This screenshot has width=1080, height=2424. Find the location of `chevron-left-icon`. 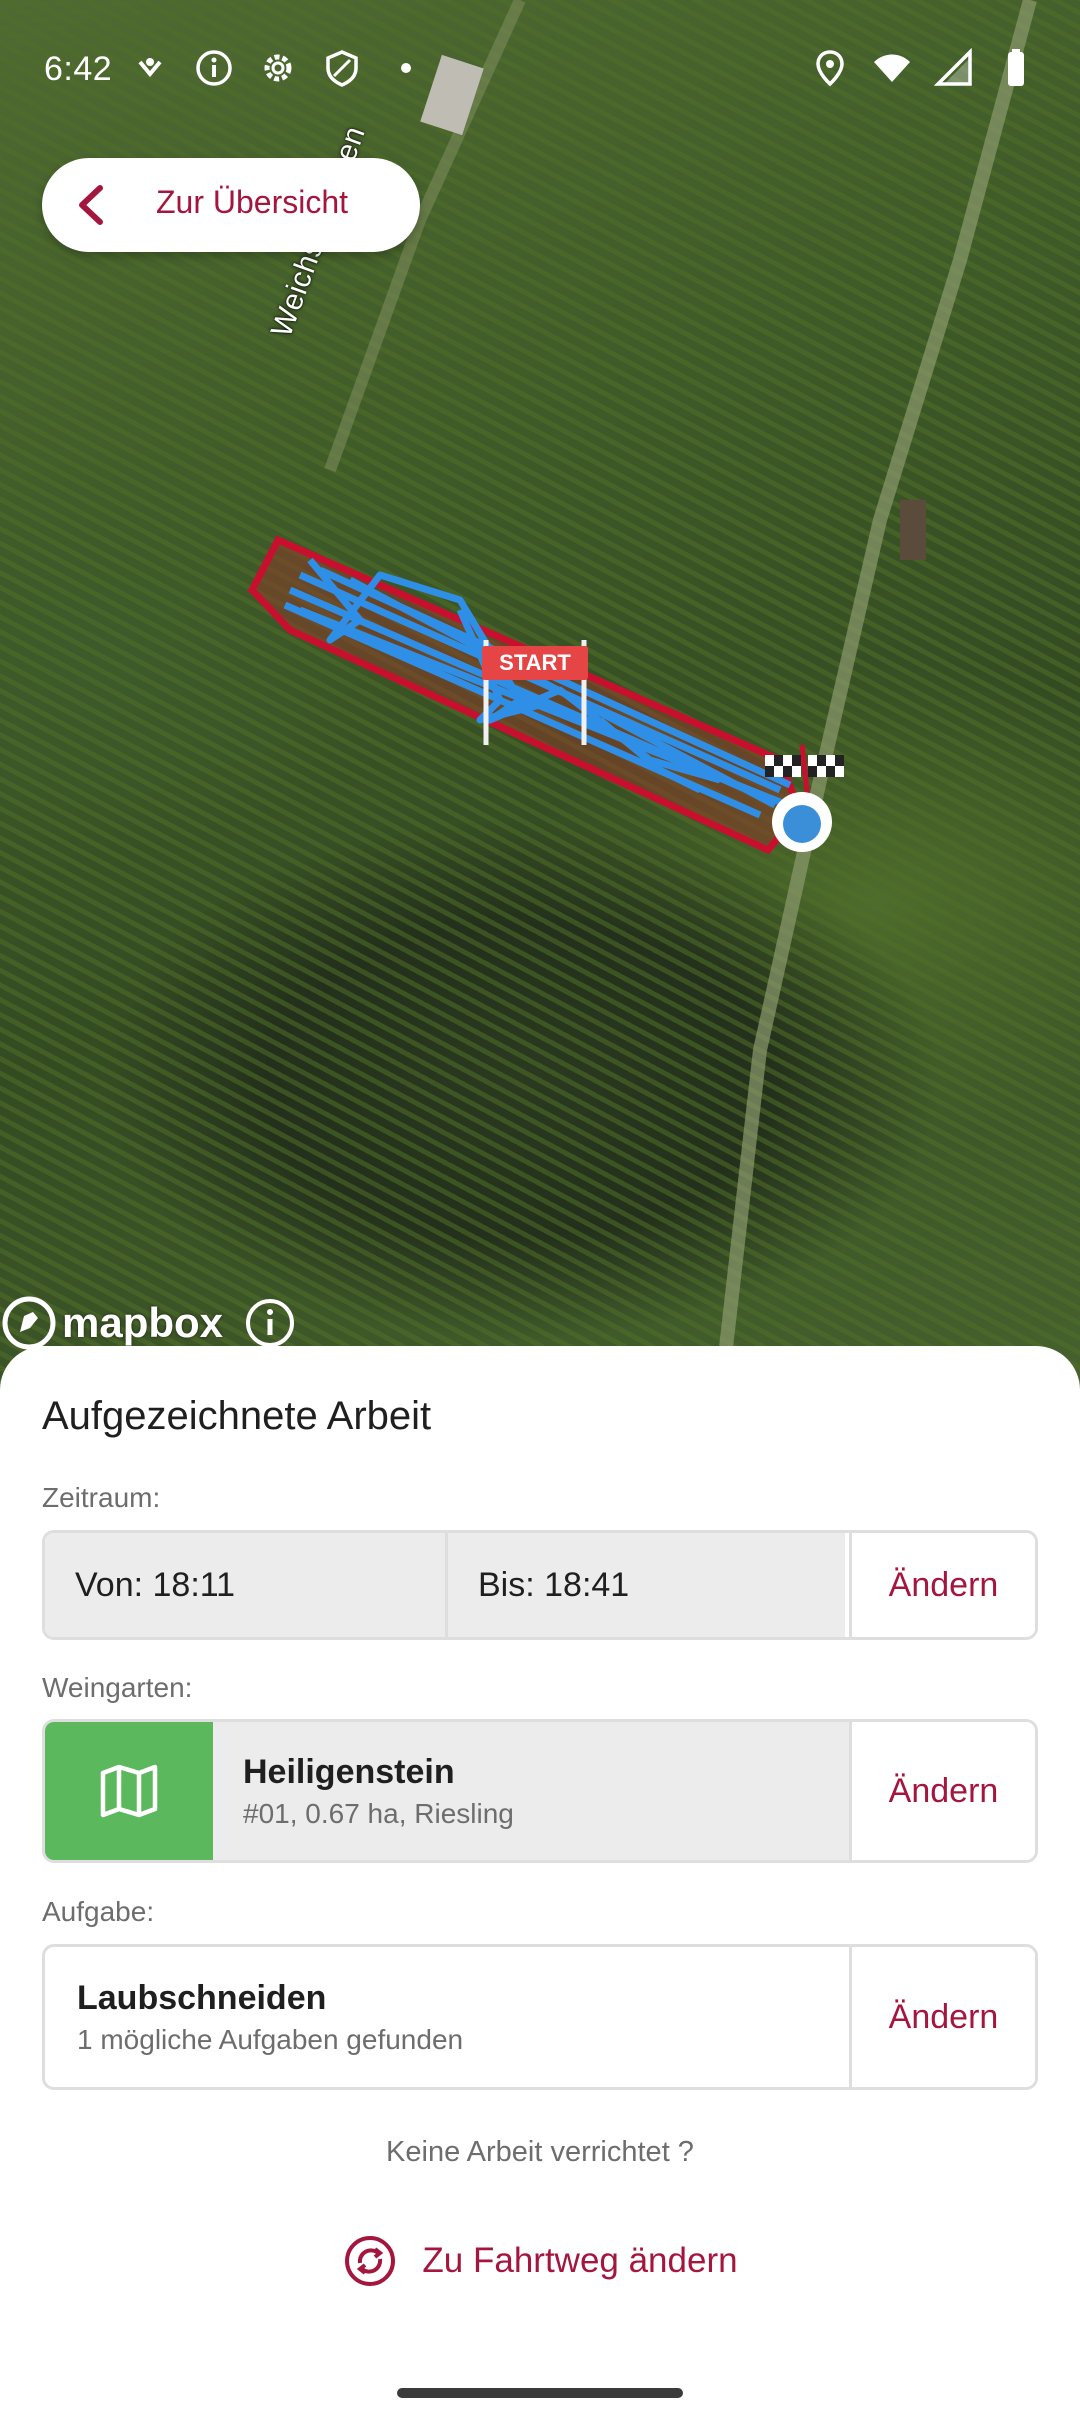

chevron-left-icon is located at coordinates (91, 205).